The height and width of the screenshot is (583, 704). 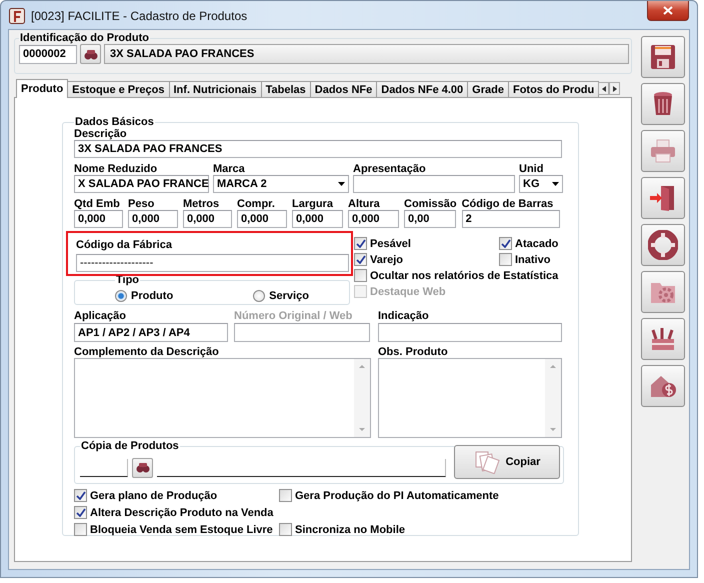 What do you see at coordinates (532, 260) in the screenshot?
I see `checkbox-label: Inativo` at bounding box center [532, 260].